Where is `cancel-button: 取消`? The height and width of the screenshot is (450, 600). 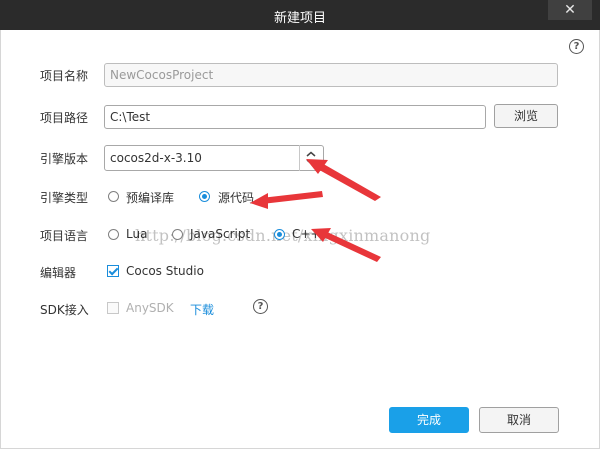 cancel-button: 取消 is located at coordinates (519, 420).